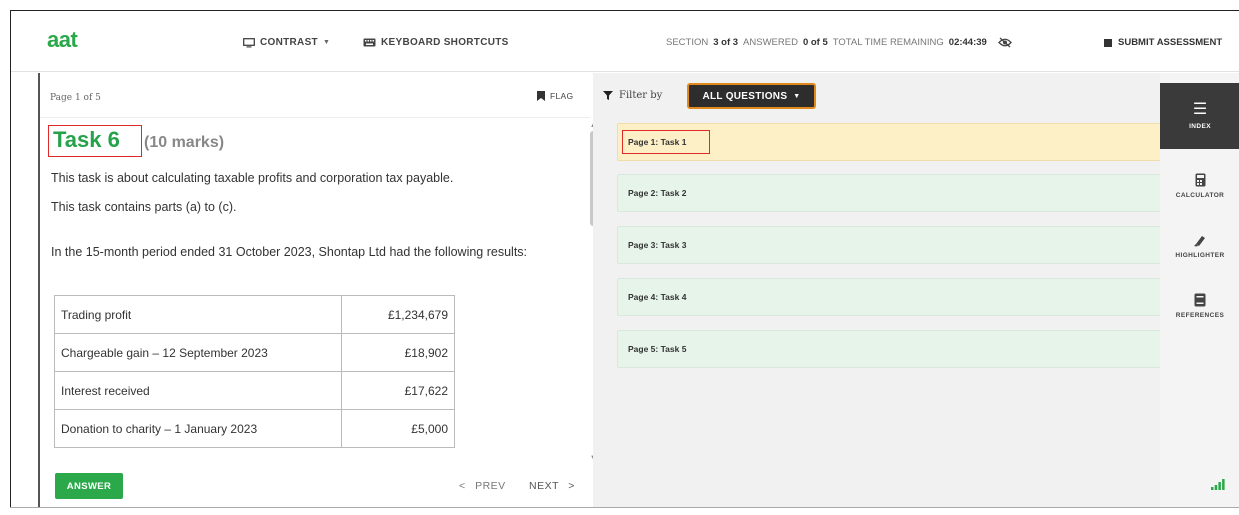 The image size is (1239, 515). I want to click on table-cell-label: Donation to charity – 1 January 2023, so click(198, 428).